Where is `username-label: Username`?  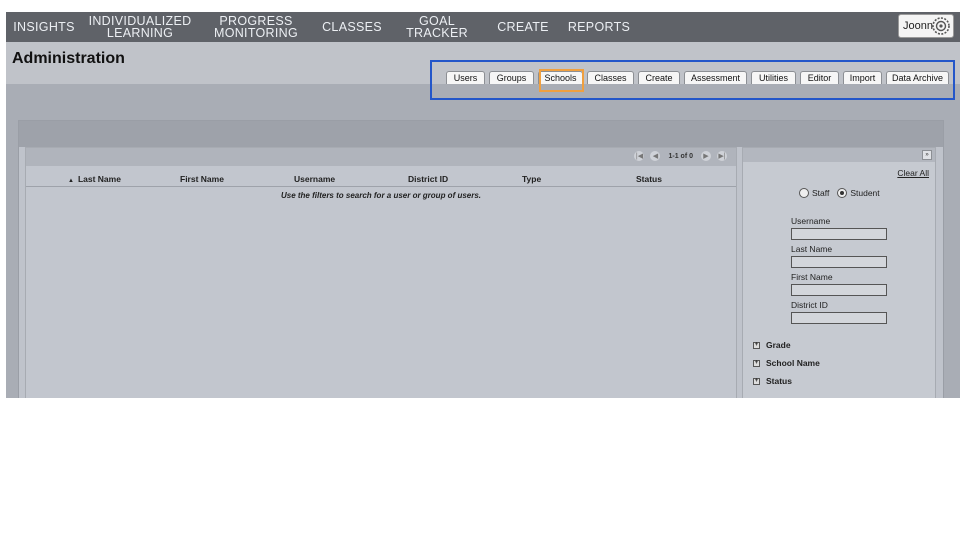
username-label: Username is located at coordinates (811, 221).